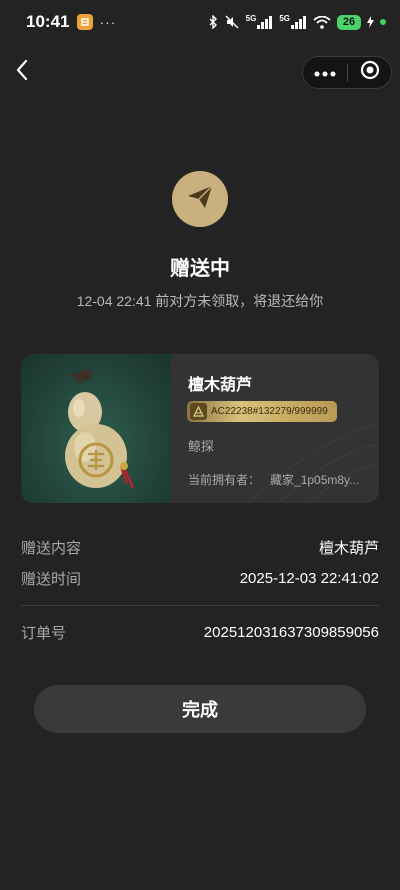 This screenshot has width=400, height=890. I want to click on serial-number: AC22238#132279/999999, so click(269, 411).